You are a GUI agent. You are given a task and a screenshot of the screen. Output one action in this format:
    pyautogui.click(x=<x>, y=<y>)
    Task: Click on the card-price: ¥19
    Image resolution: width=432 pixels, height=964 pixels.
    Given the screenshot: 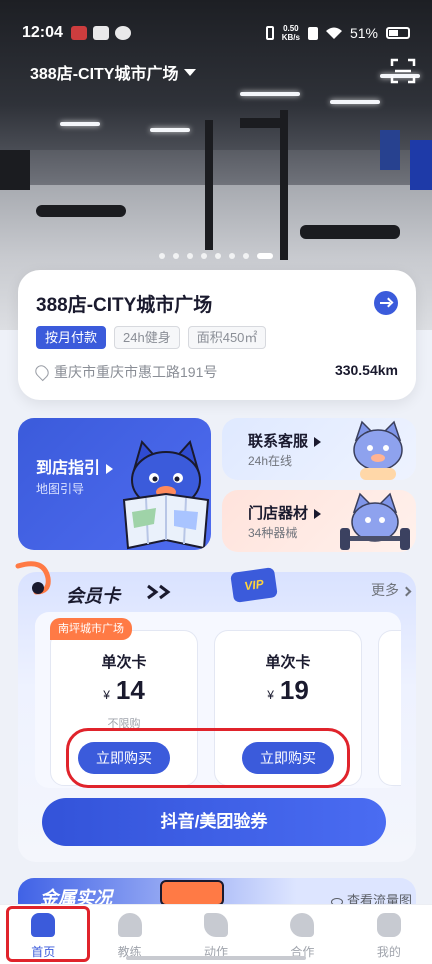 What is the action you would take?
    pyautogui.click(x=288, y=690)
    